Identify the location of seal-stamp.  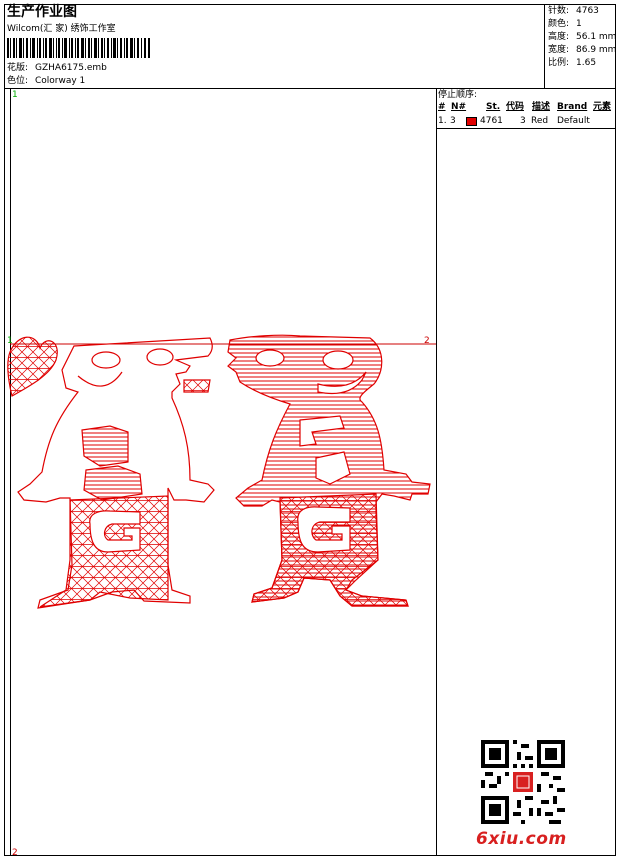
(523, 782).